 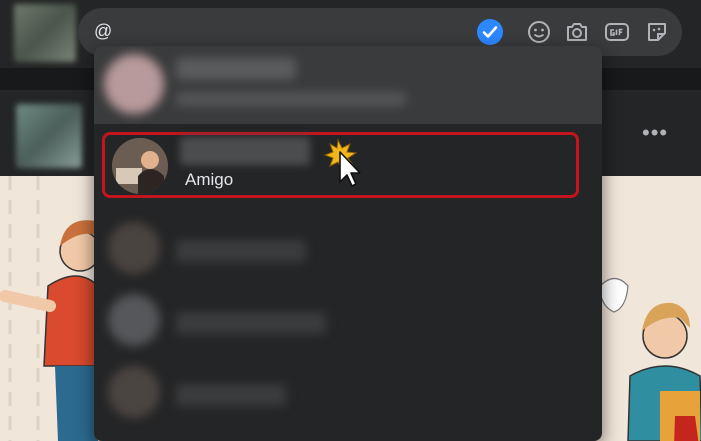 I want to click on mention-subtitle, so click(x=291, y=99).